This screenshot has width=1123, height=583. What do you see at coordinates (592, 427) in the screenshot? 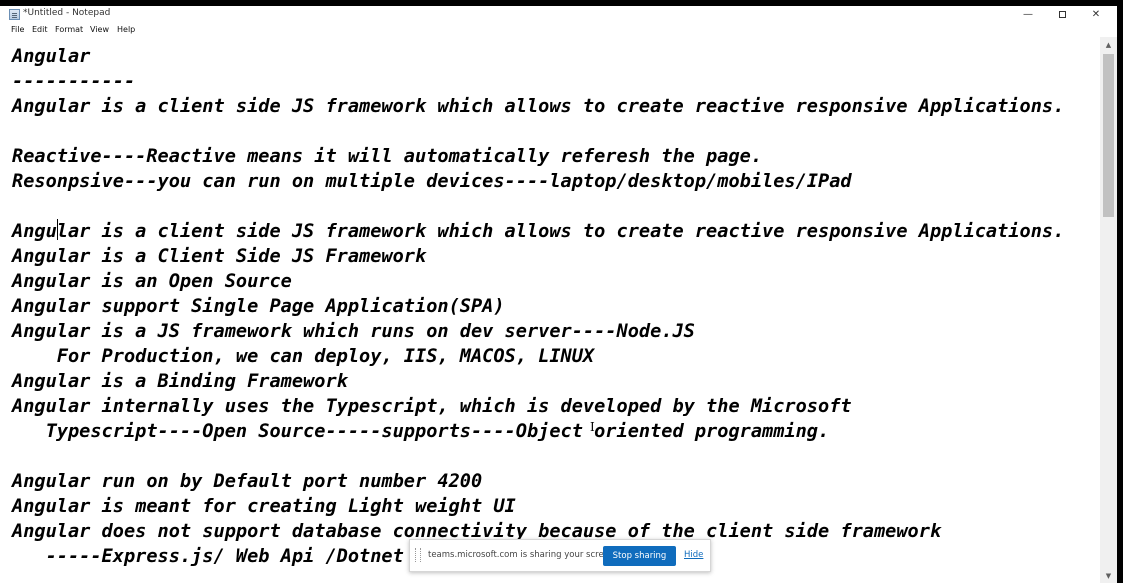
I see `i-beam-cursor-icon: I` at bounding box center [592, 427].